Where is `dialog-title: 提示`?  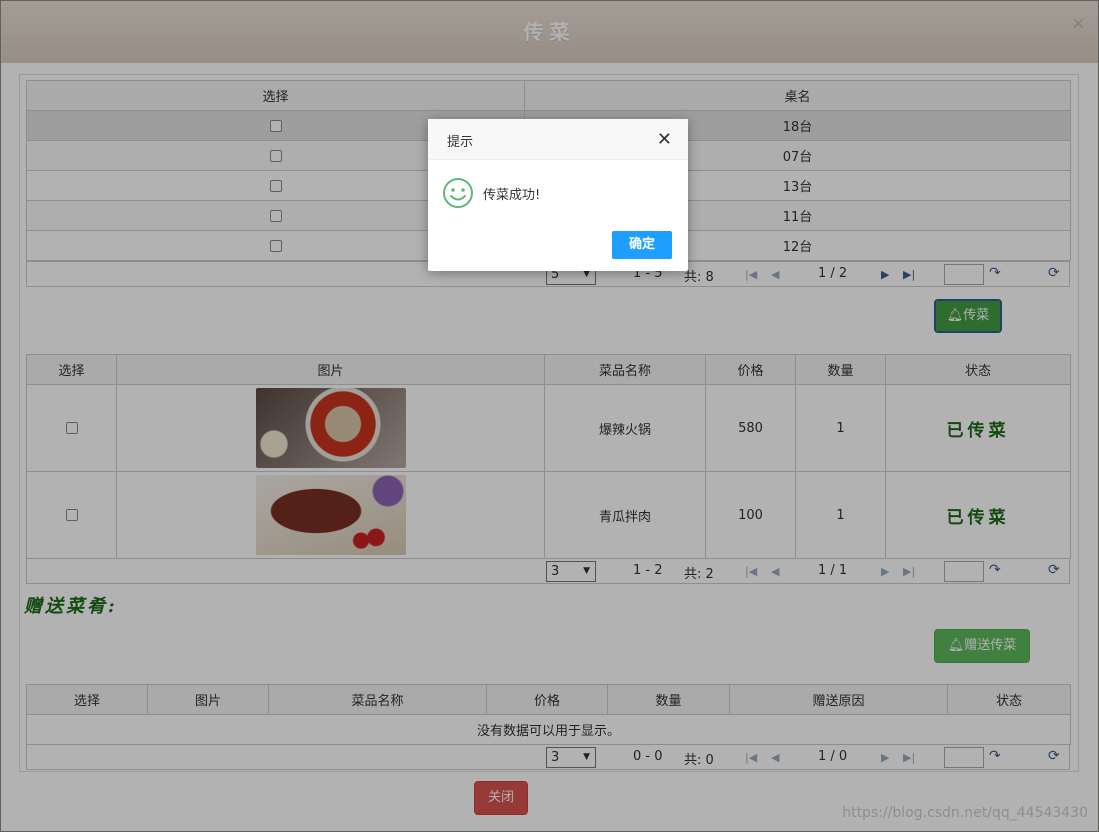
dialog-title: 提示 is located at coordinates (460, 142).